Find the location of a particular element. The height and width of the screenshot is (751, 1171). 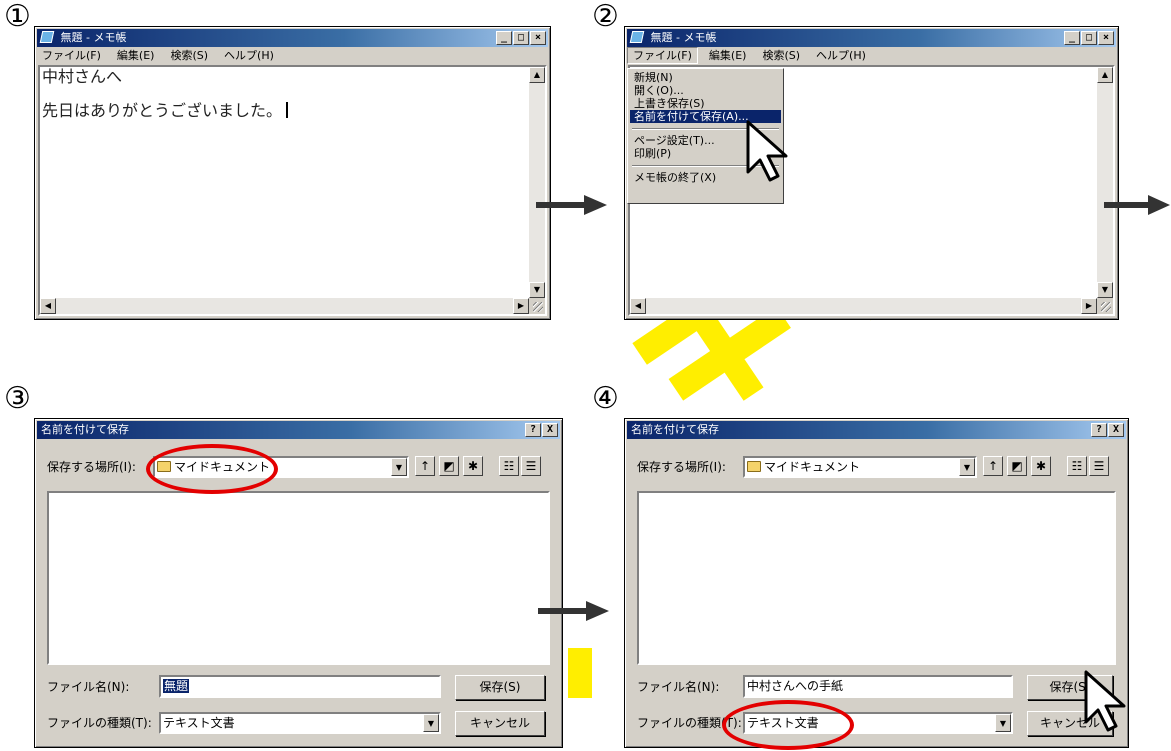

filename-value: 無題 is located at coordinates (176, 686).